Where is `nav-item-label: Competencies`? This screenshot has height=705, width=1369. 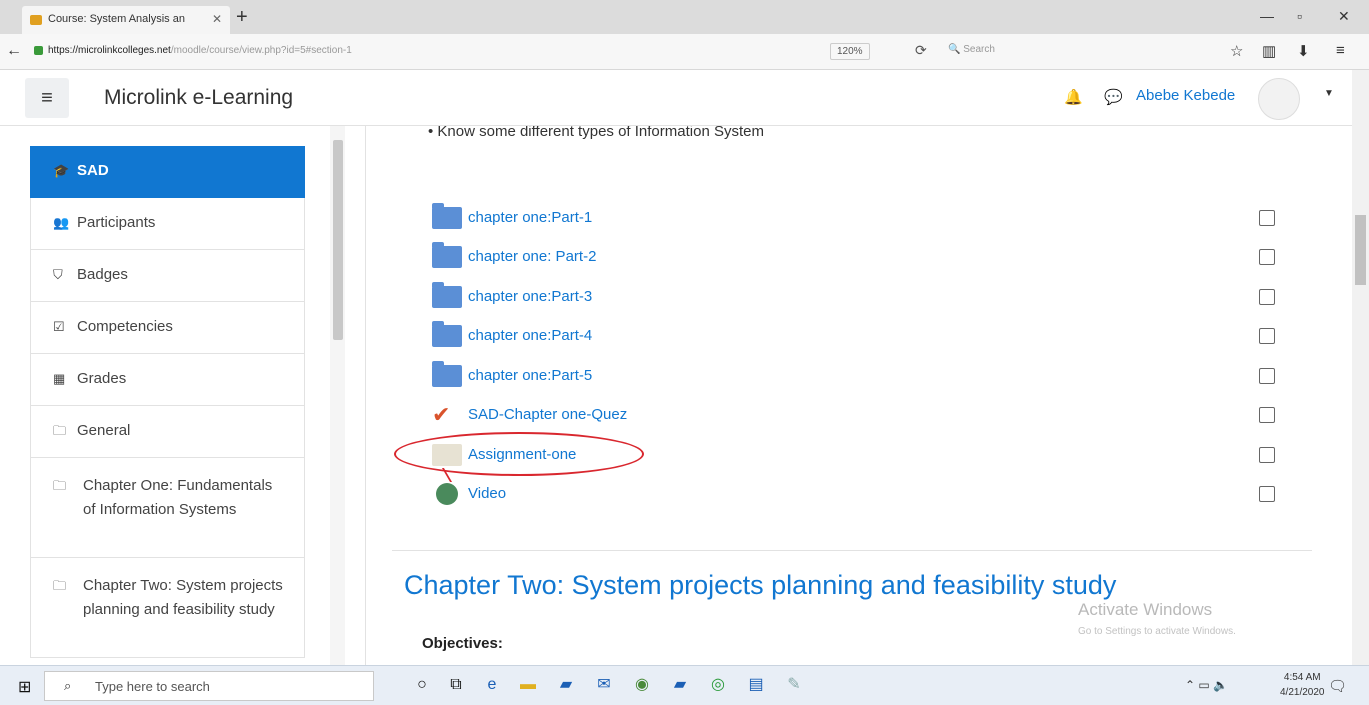 nav-item-label: Competencies is located at coordinates (125, 326).